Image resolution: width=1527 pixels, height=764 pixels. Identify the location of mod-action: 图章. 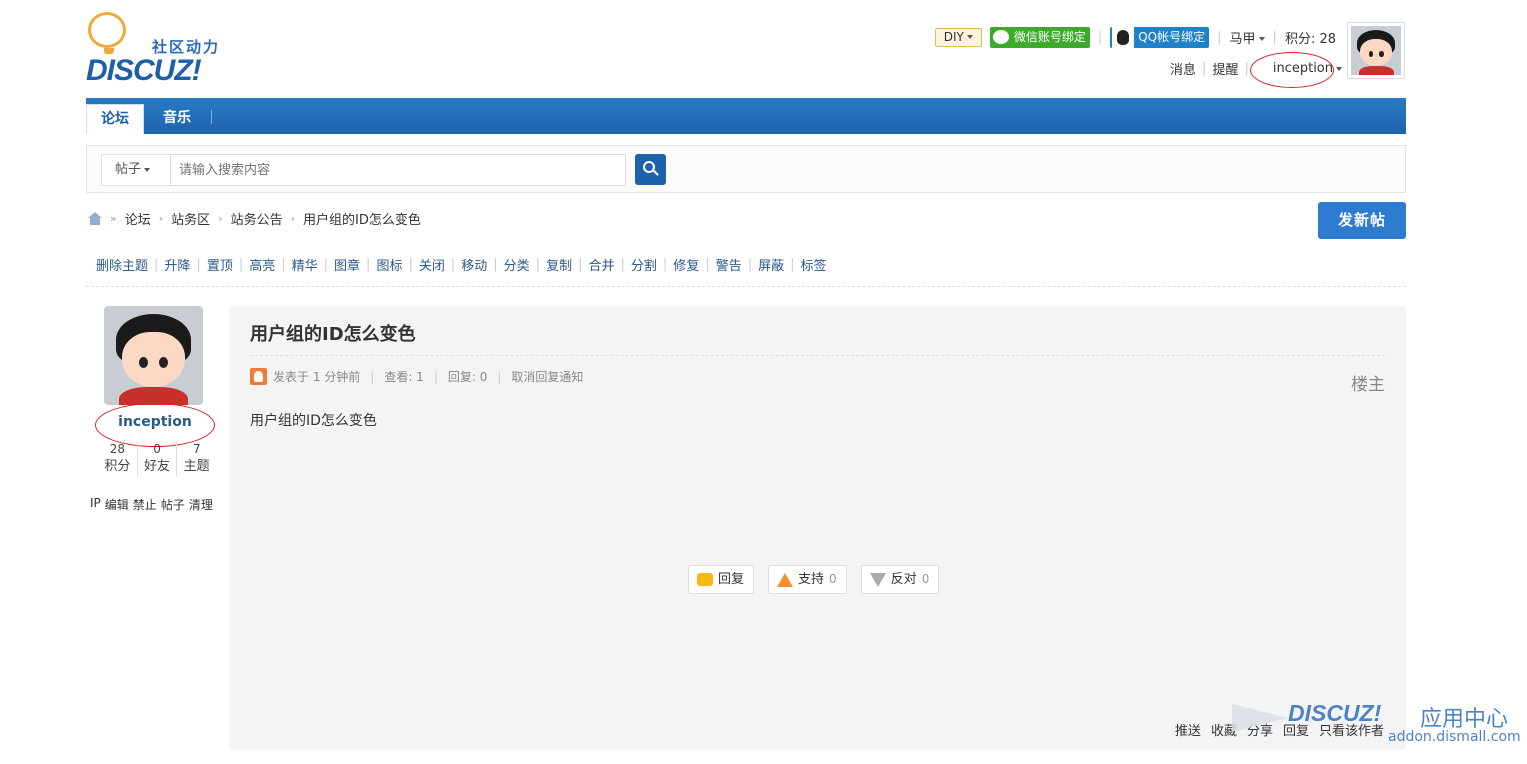
(347, 264).